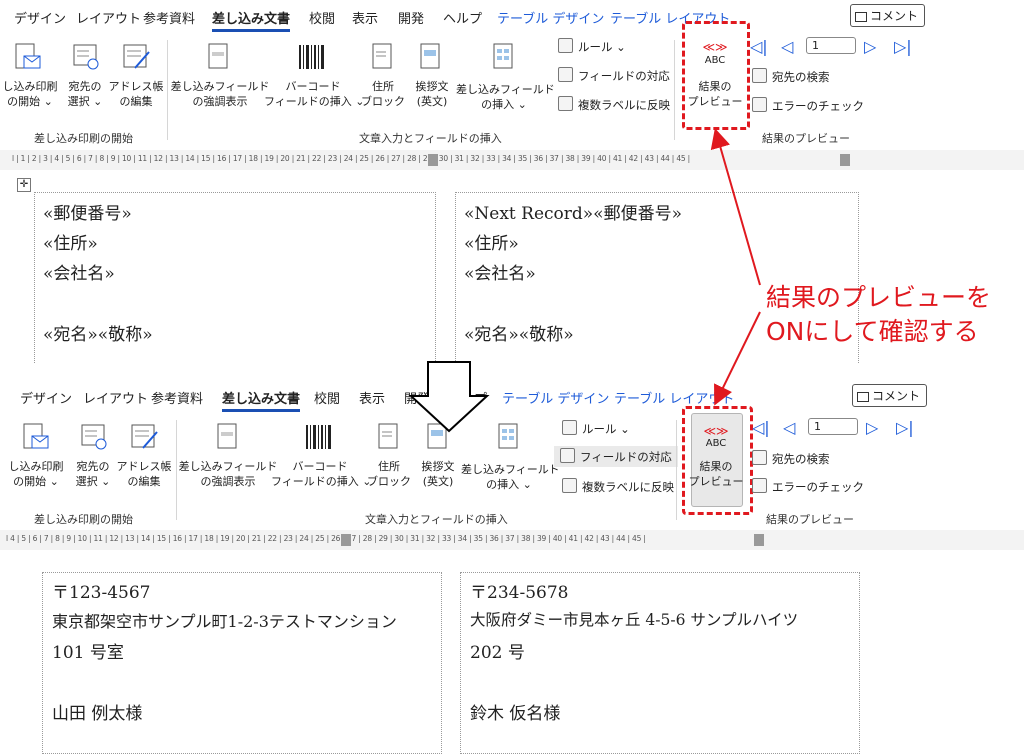 This screenshot has height=754, width=1024. What do you see at coordinates (584, 280) in the screenshot?
I see `annotation-overlay` at bounding box center [584, 280].